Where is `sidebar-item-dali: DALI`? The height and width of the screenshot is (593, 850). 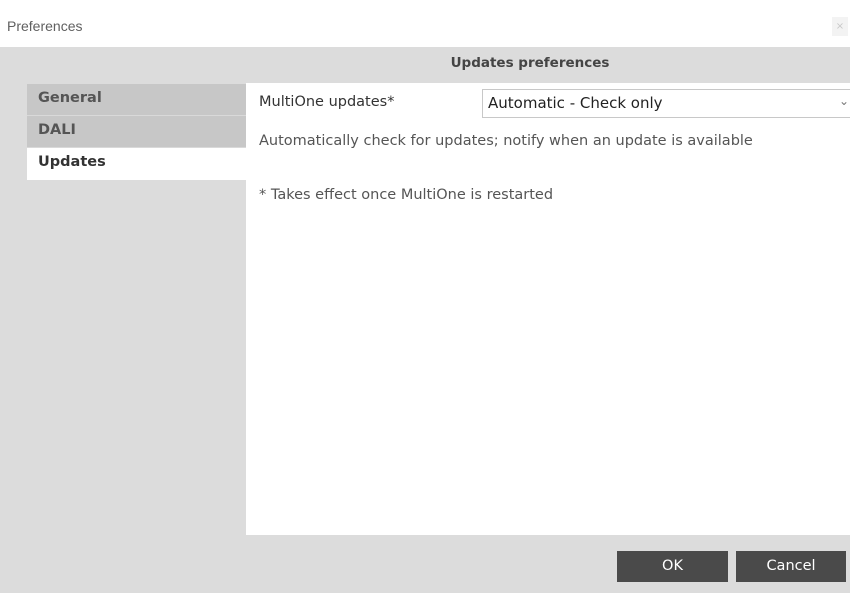 sidebar-item-dali: DALI is located at coordinates (136, 132).